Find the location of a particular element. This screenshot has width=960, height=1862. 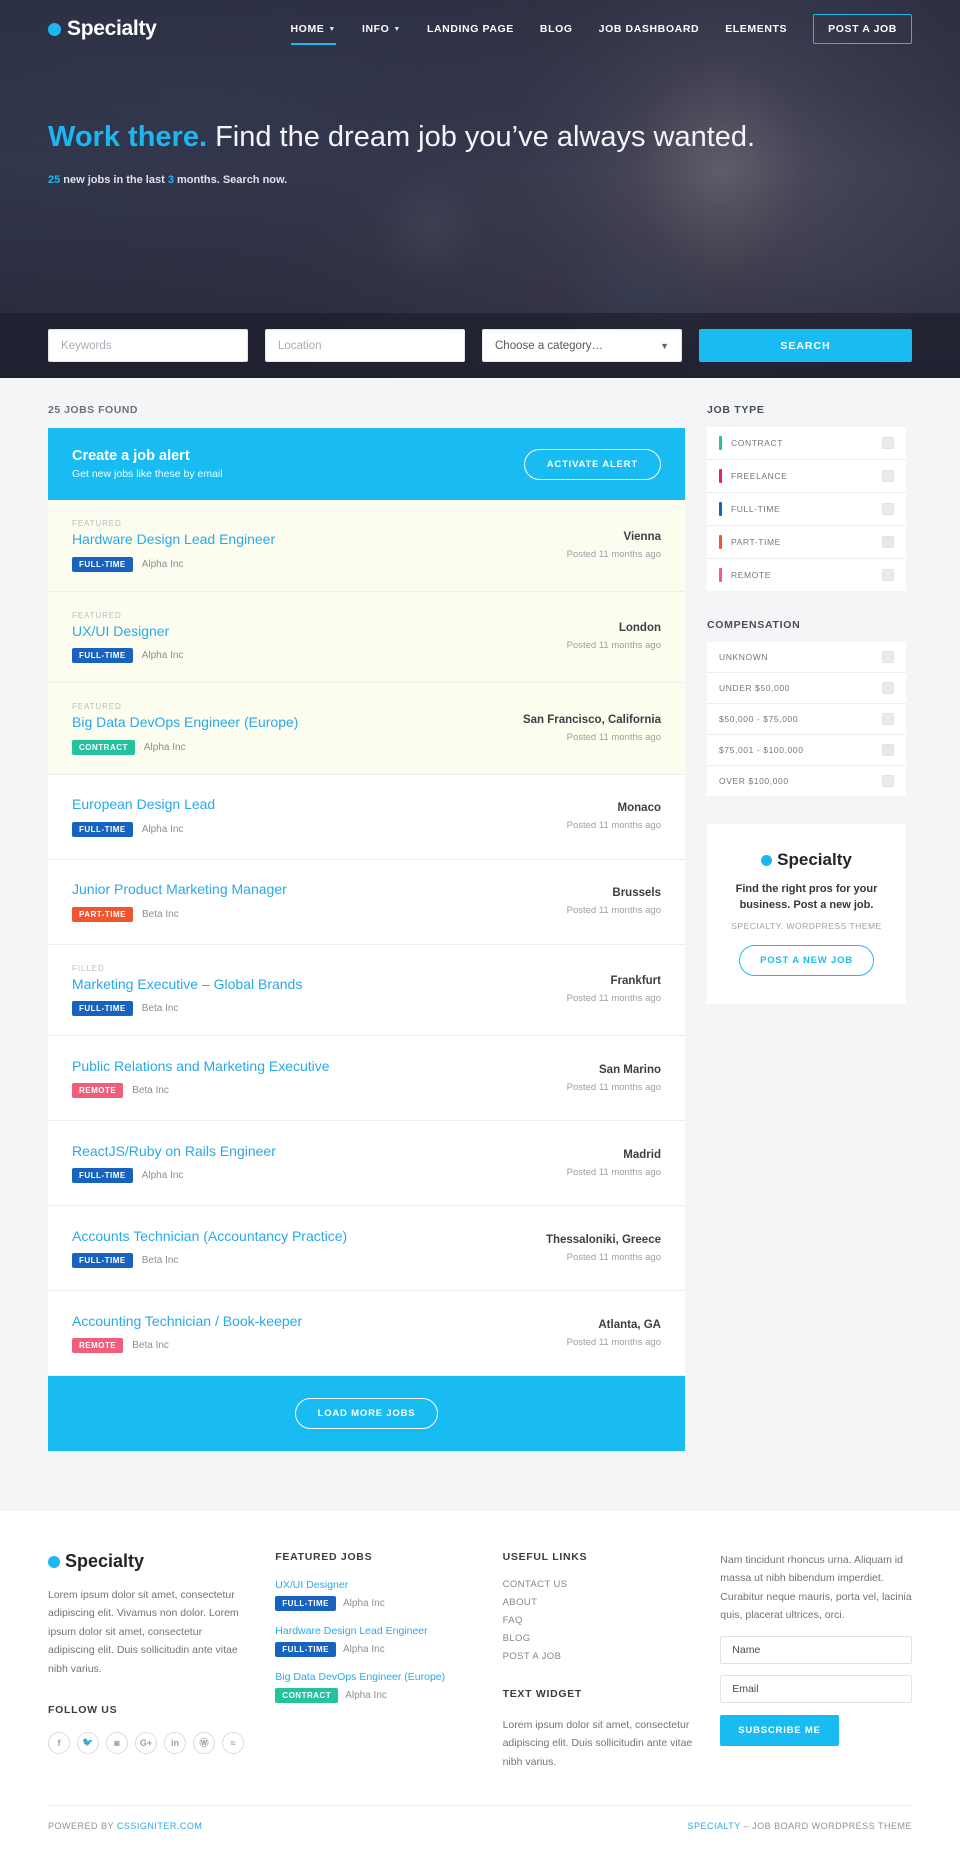

job-title-link: Big Data DevOps Engineer (Europe) is located at coordinates (290, 723).